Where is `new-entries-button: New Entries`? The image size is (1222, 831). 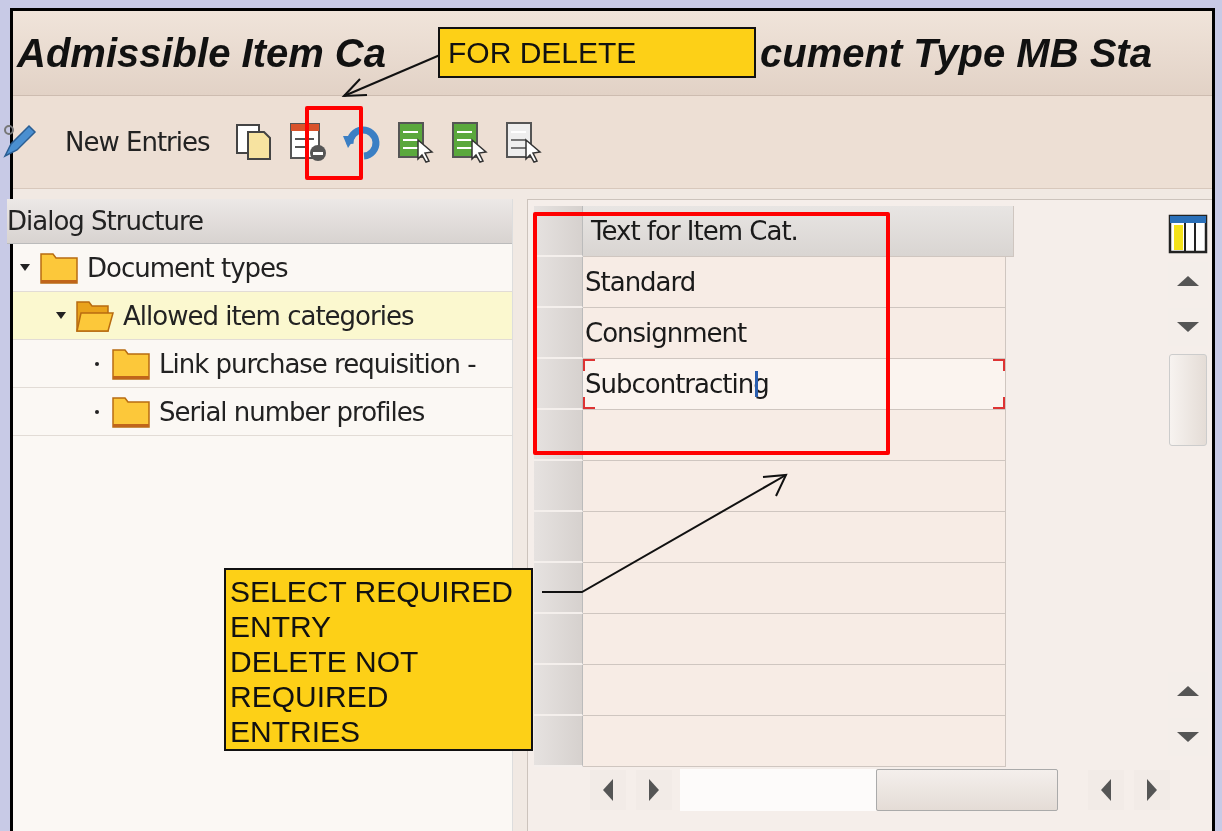 new-entries-button: New Entries is located at coordinates (135, 142).